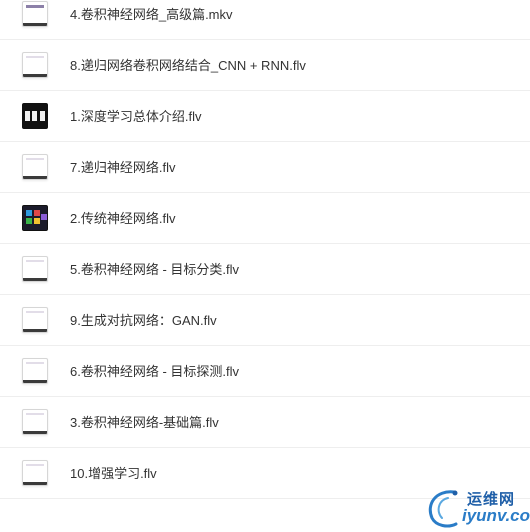 Image resolution: width=530 pixels, height=532 pixels. Describe the element at coordinates (265, 269) in the screenshot. I see `file-row: 5.卷积神经网络 - 目标分类.flv` at that location.